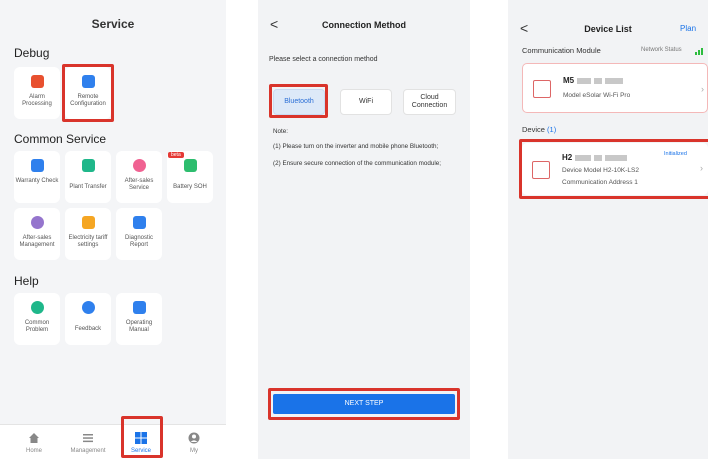 This screenshot has width=708, height=459. I want to click on section-debug: Debug, so click(32, 53).